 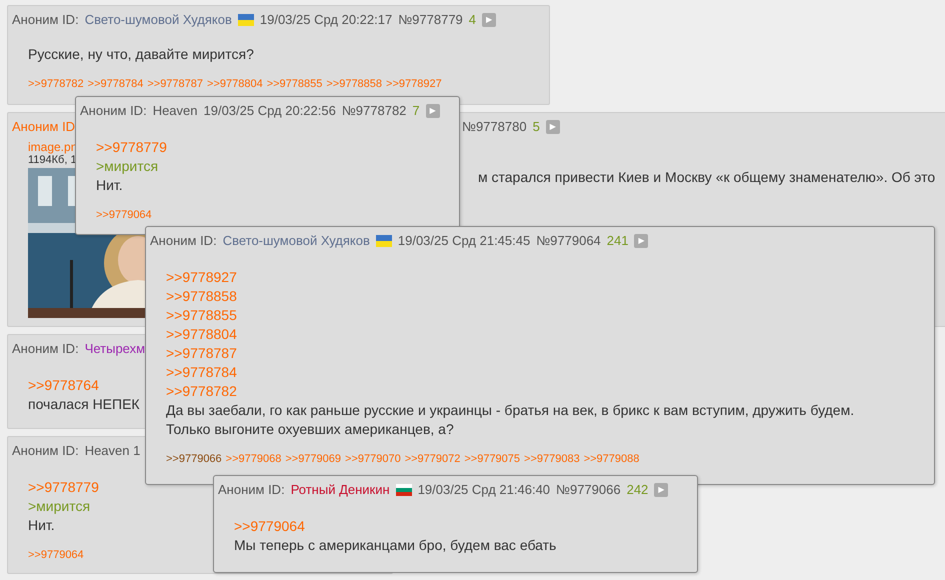 I want to click on poster-id: Аноним ID, so click(x=44, y=126).